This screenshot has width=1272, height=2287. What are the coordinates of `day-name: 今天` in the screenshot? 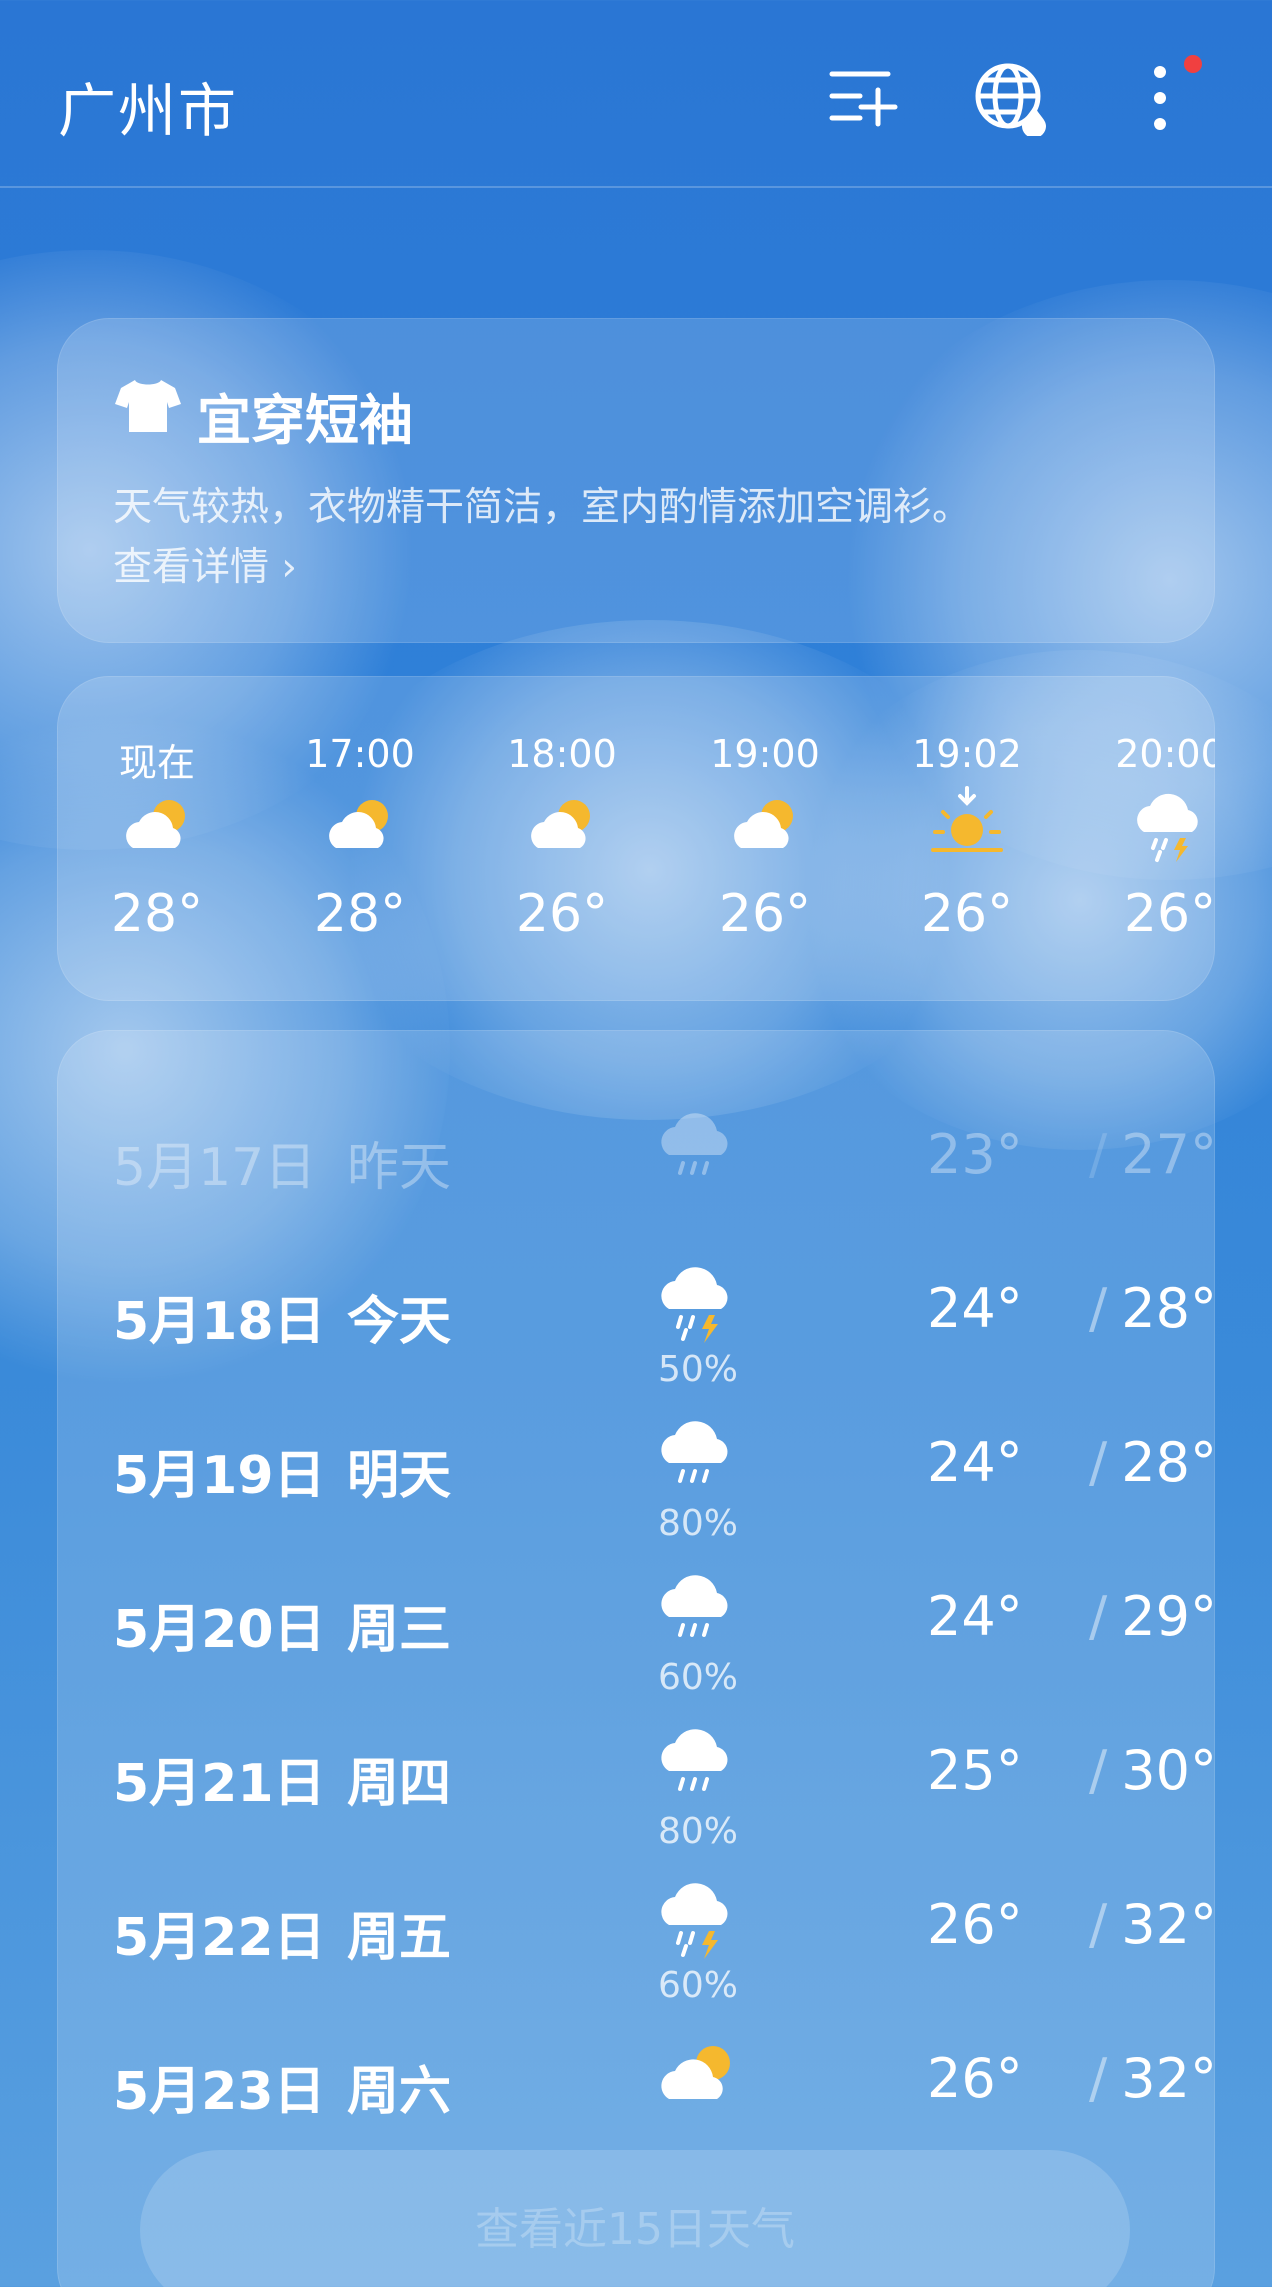 It's located at (399, 1322).